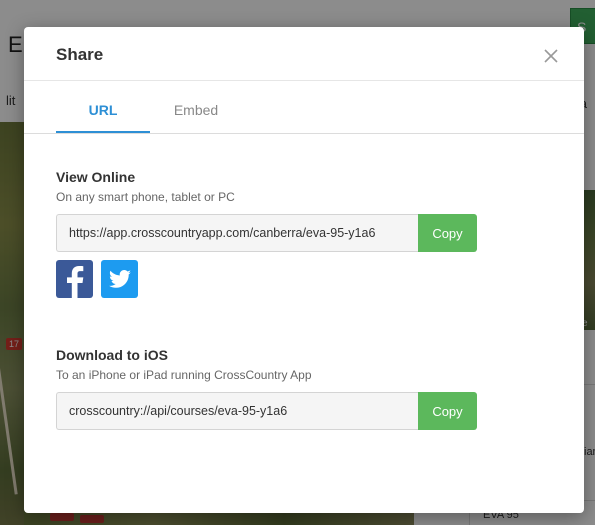  Describe the element at coordinates (112, 355) in the screenshot. I see `download-ios-title: Download to iOS` at that location.